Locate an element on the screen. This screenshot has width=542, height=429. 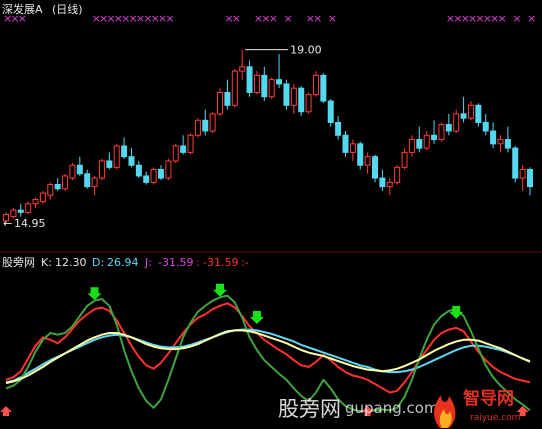
watermark-brand-cn: 智导网 is located at coordinates (488, 398).